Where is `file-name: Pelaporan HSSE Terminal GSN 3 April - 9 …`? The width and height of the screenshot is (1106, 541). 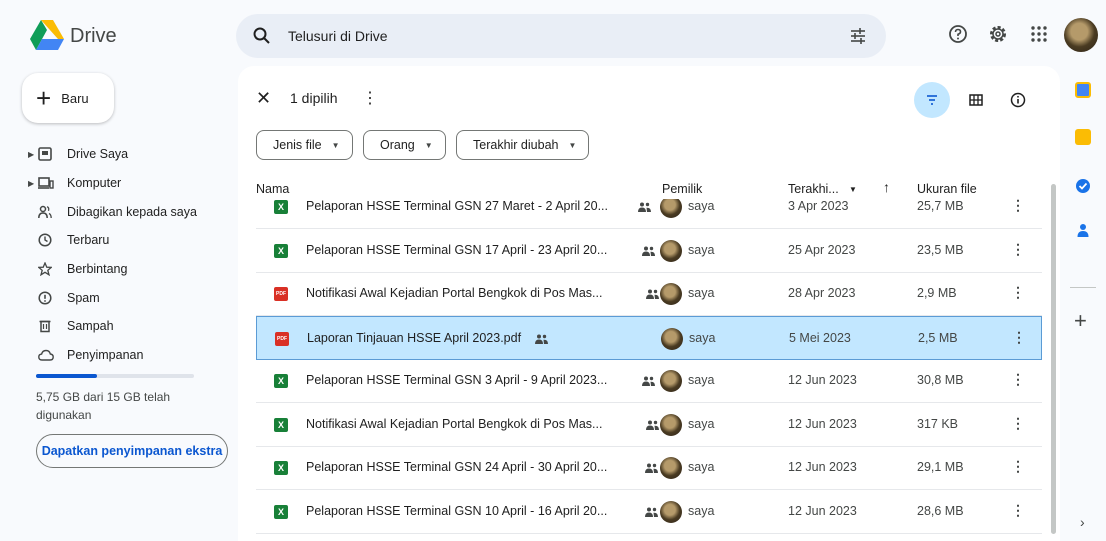
file-name: Pelaporan HSSE Terminal GSN 3 April - 9 … is located at coordinates (456, 380).